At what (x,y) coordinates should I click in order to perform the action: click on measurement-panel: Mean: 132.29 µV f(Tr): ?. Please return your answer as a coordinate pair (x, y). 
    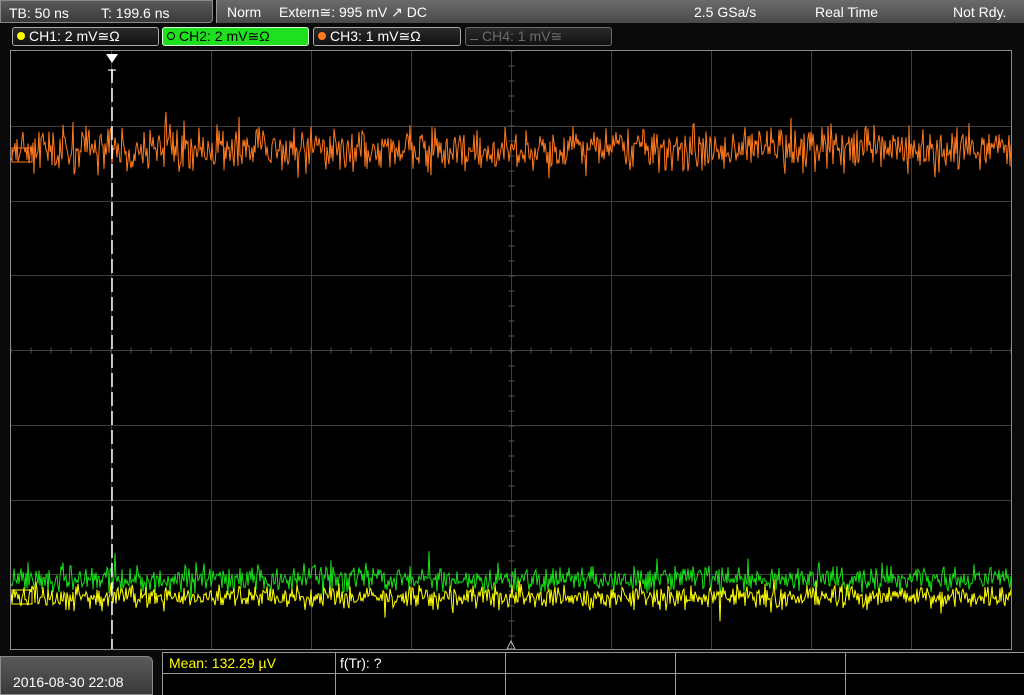
    Looking at the image, I should click on (593, 673).